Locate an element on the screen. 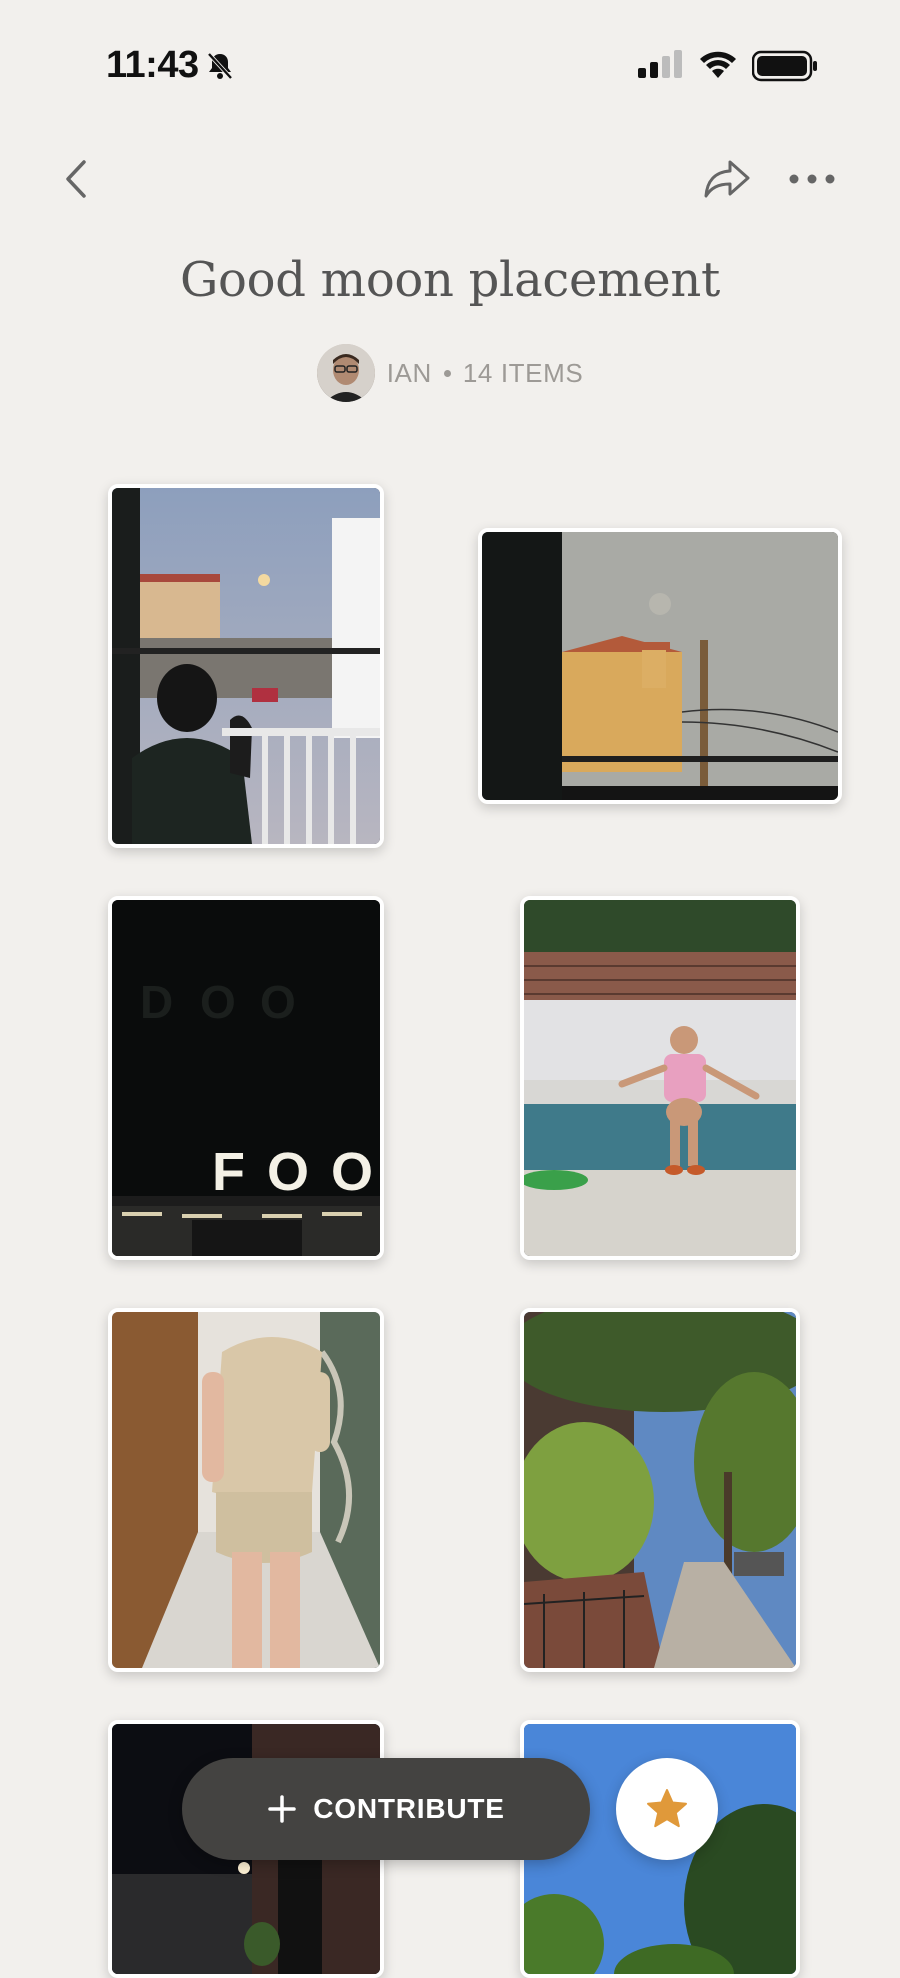 This screenshot has height=1978, width=900. status-time: 11:43 is located at coordinates (152, 65).